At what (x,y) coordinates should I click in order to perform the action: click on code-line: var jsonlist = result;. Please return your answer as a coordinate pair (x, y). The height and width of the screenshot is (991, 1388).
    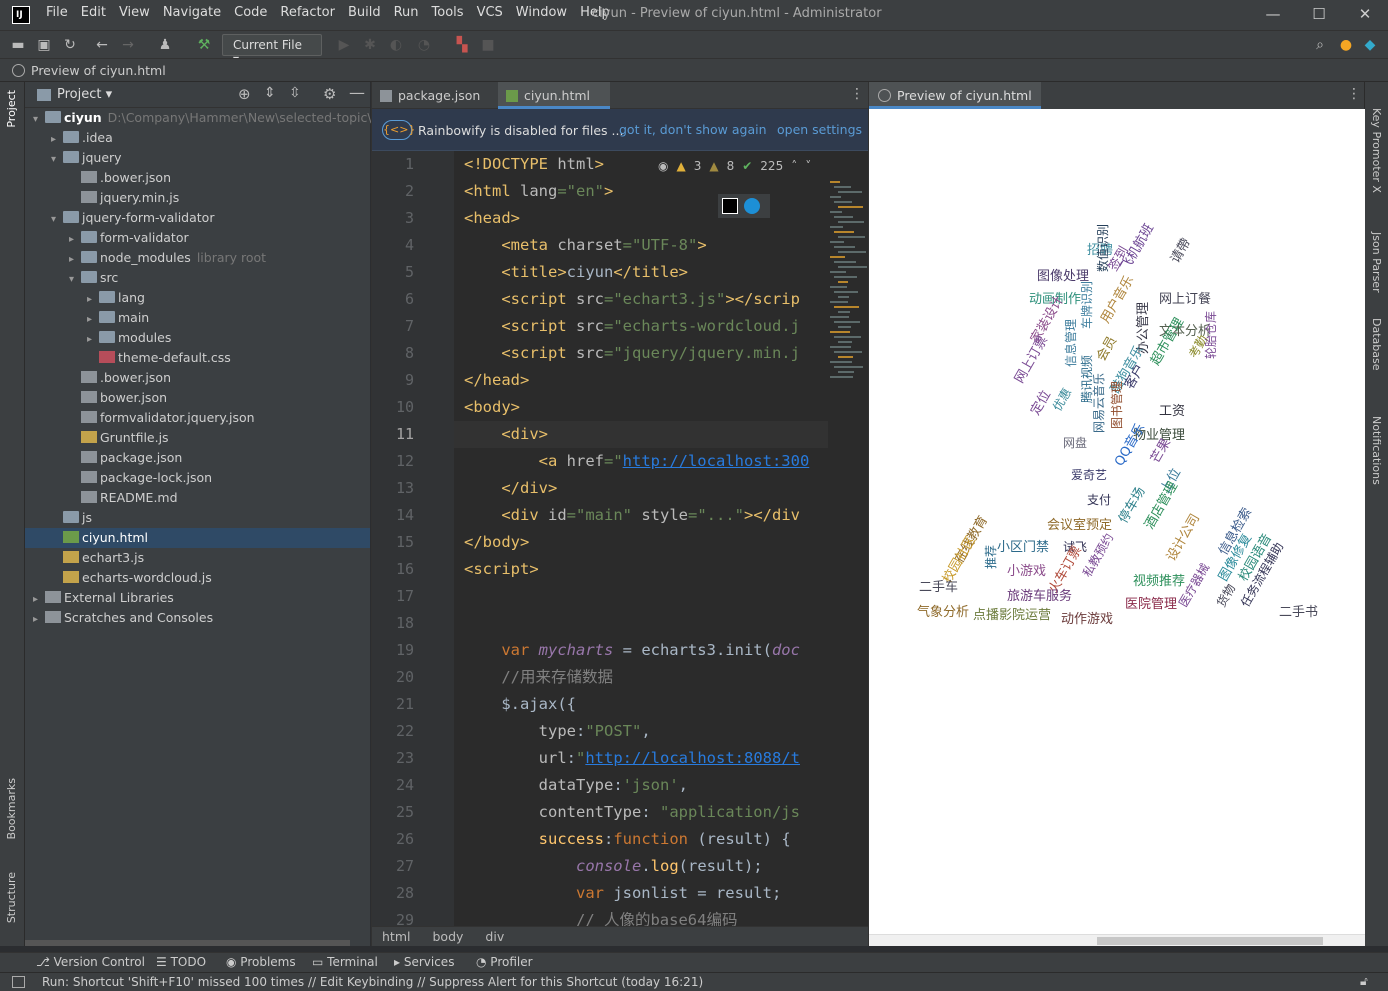
    Looking at the image, I should click on (622, 893).